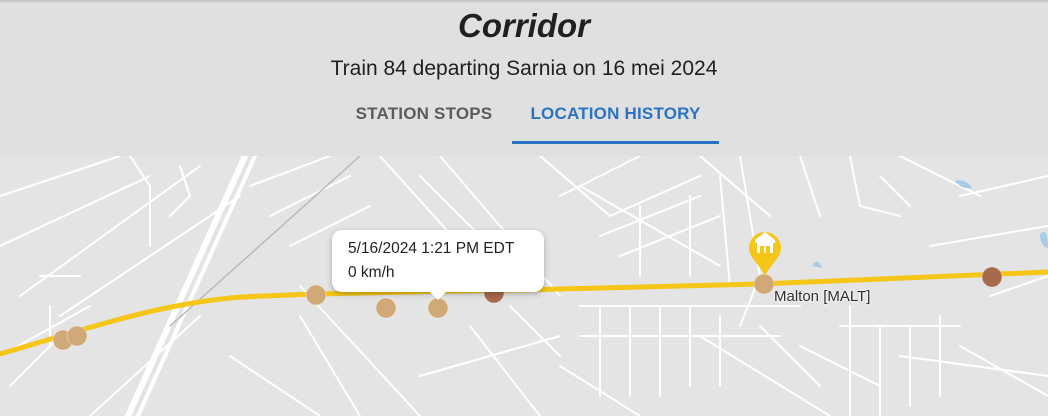 Image resolution: width=1048 pixels, height=416 pixels. I want to click on tab-location-history: LOCATION HISTORY, so click(615, 122).